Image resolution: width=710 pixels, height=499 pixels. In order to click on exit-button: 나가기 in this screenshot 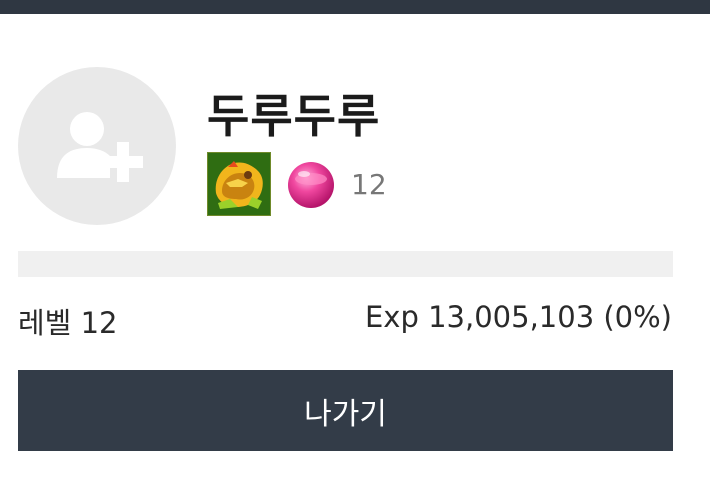, I will do `click(345, 410)`.